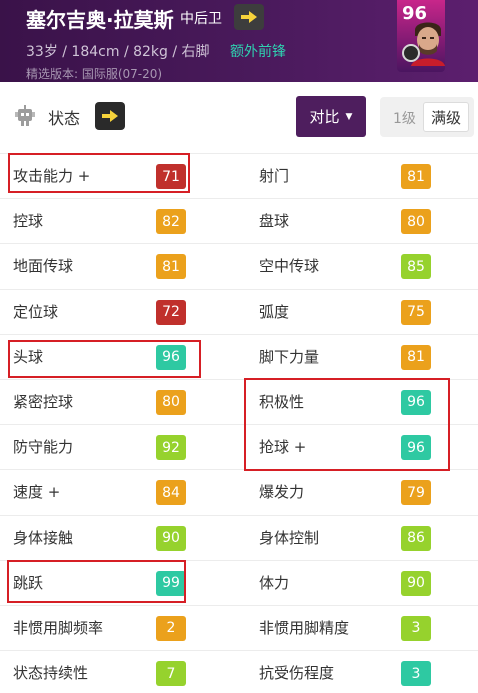 The width and height of the screenshot is (478, 693). Describe the element at coordinates (349, 116) in the screenshot. I see `caret-down-icon: ▼` at that location.